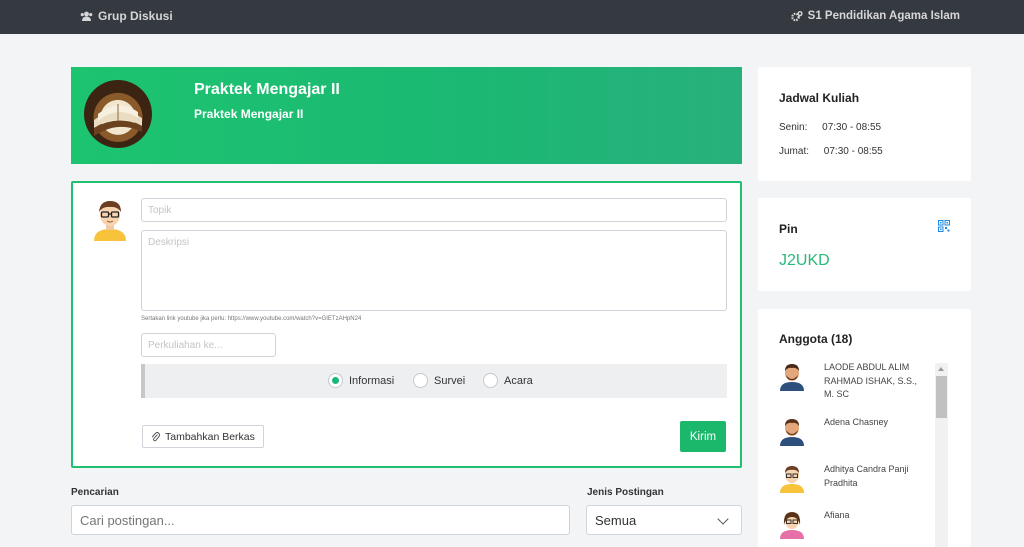  I want to click on pin-card: Pin J2UKD, so click(864, 244).